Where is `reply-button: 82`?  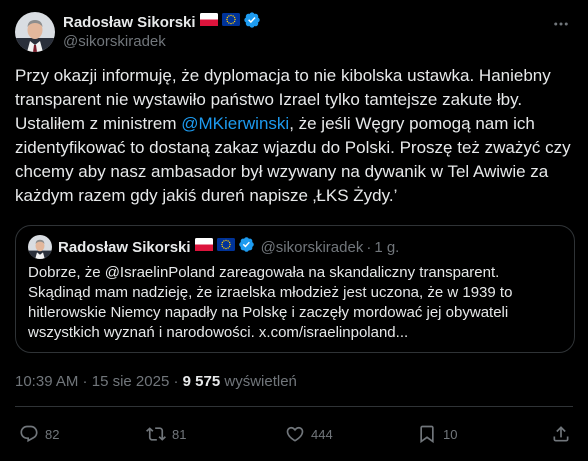 reply-button: 82 is located at coordinates (39, 434).